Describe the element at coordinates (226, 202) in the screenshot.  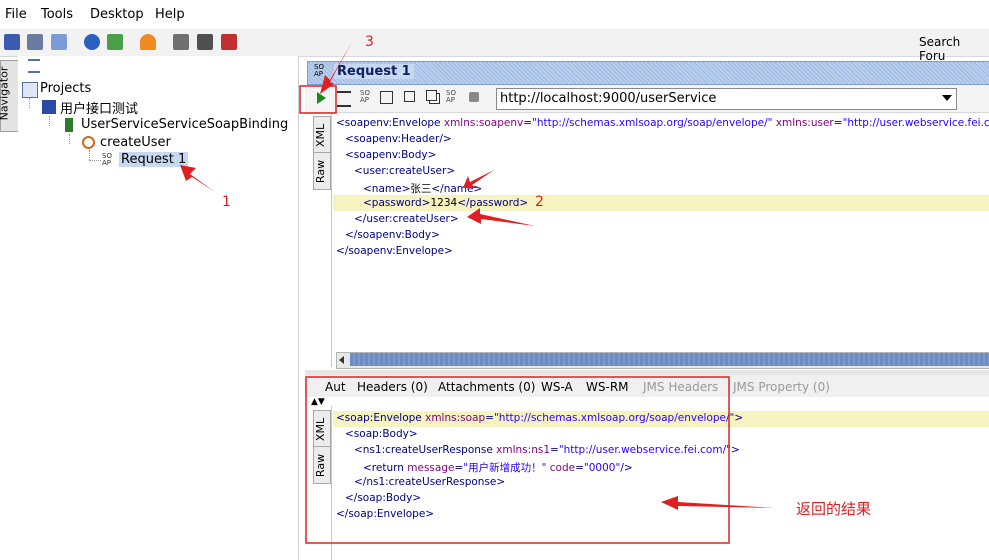
I see `annotation-number-1: 1` at that location.